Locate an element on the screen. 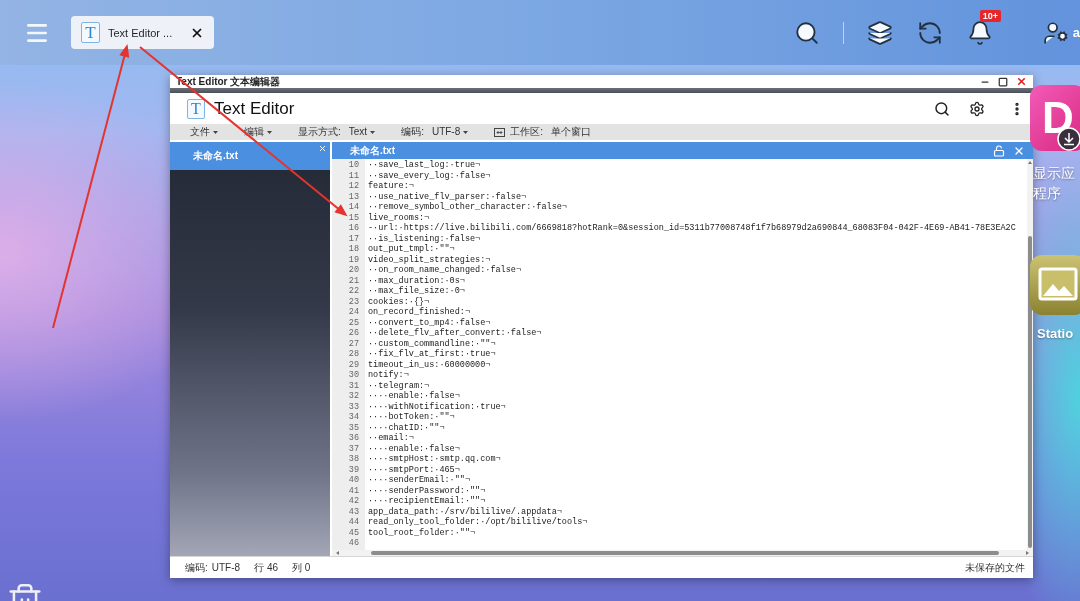 This screenshot has width=1080, height=601. app-logo: T is located at coordinates (90, 32).